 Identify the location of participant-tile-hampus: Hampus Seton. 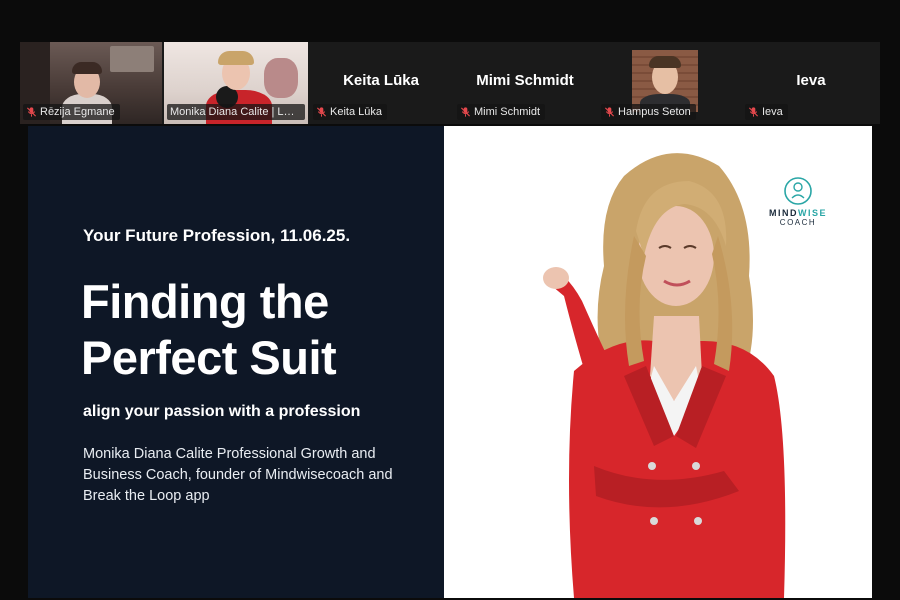
(669, 83).